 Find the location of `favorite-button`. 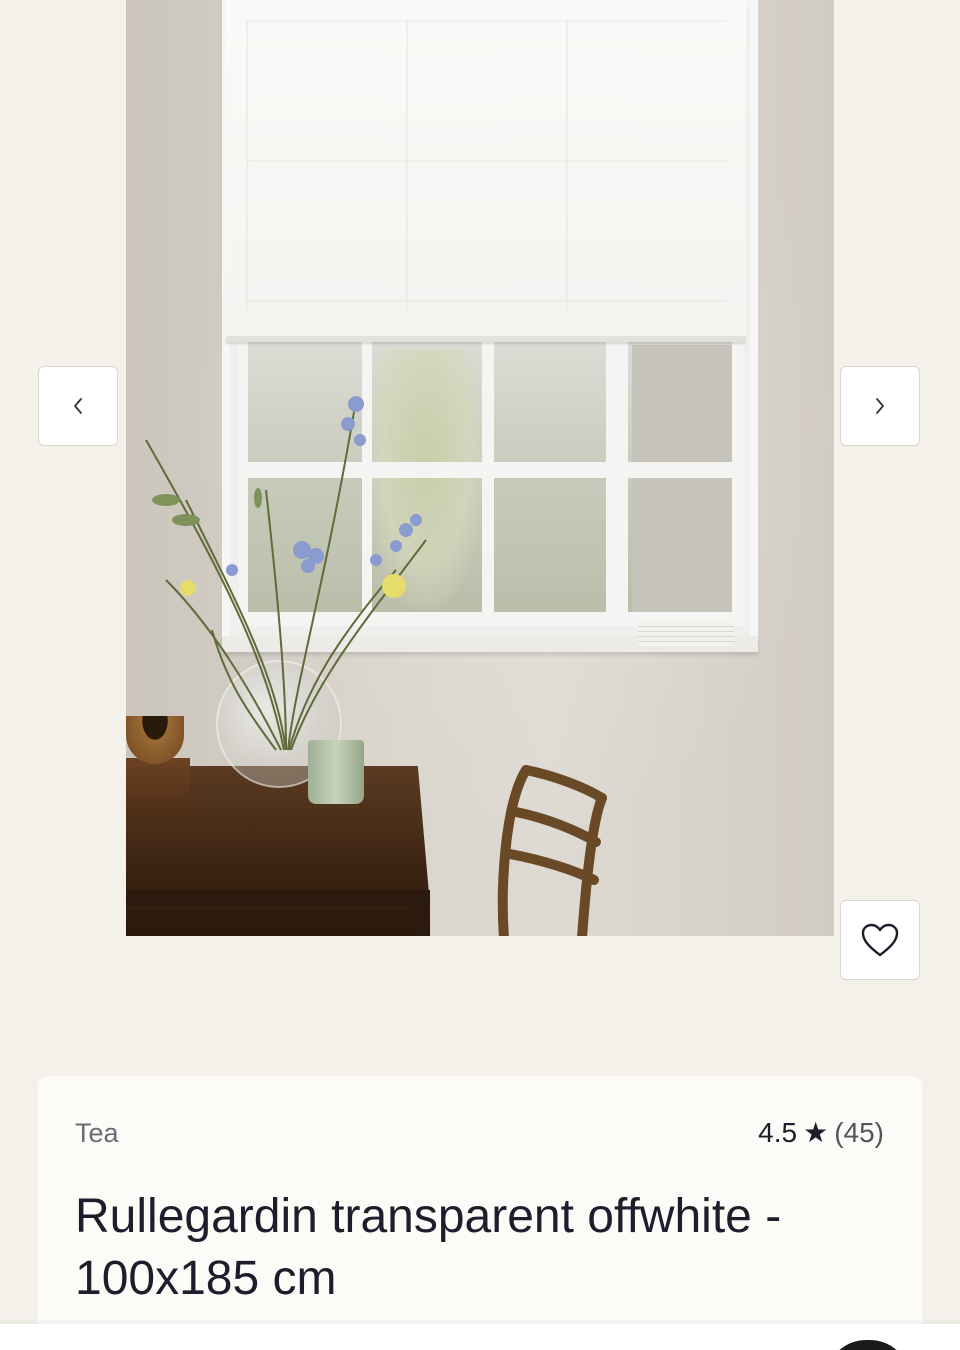

favorite-button is located at coordinates (880, 940).